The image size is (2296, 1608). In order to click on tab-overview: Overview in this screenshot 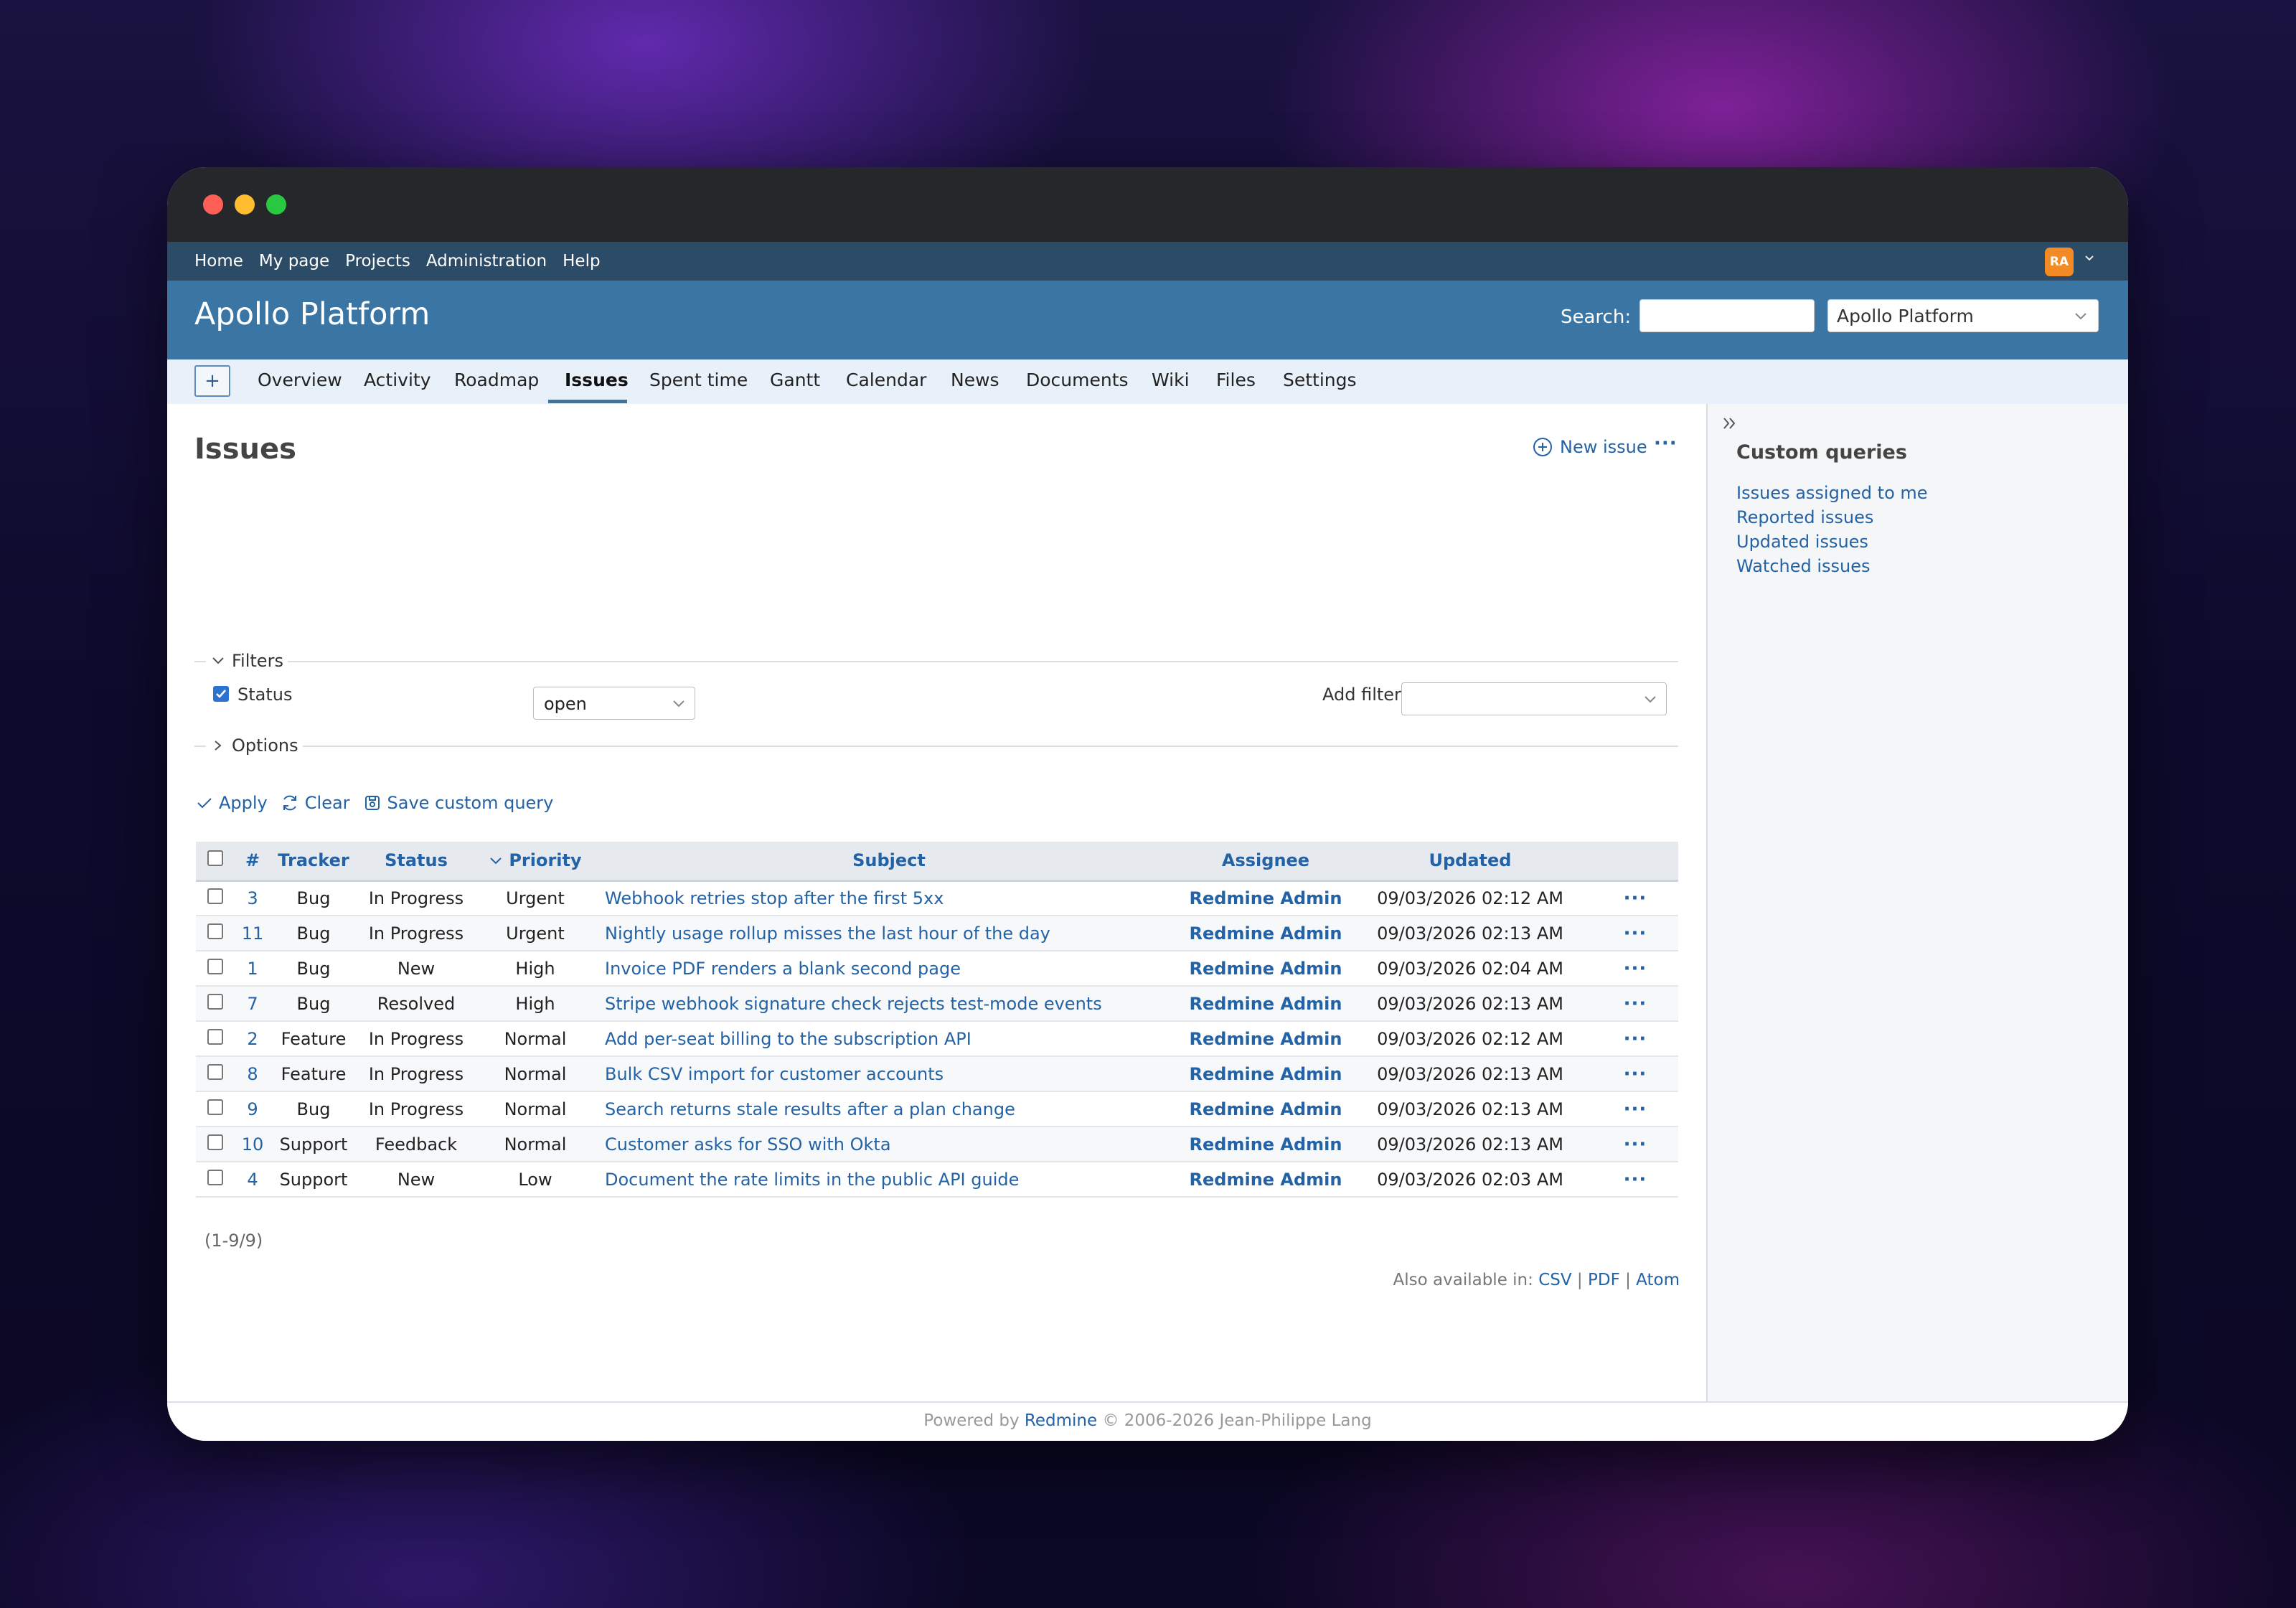, I will do `click(300, 380)`.